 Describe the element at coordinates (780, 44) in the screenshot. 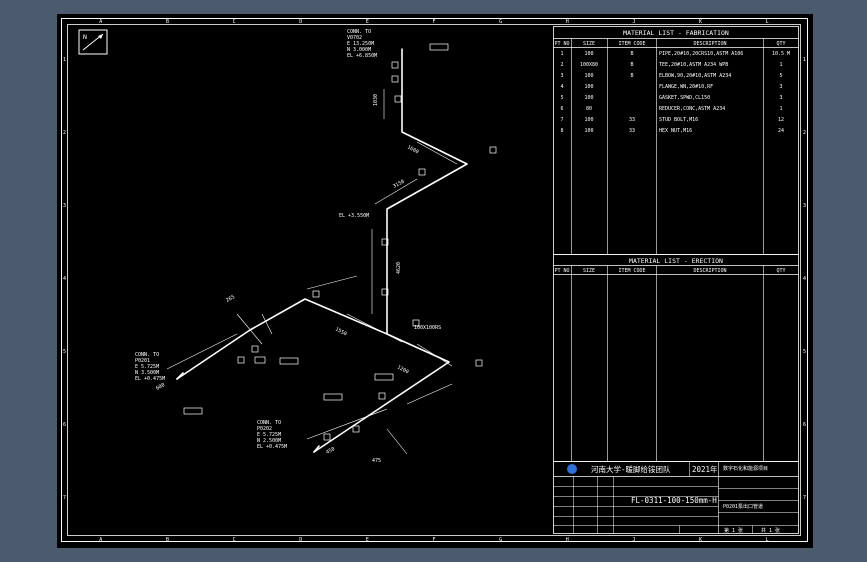

I see `fab-header-qty: QTY` at that location.